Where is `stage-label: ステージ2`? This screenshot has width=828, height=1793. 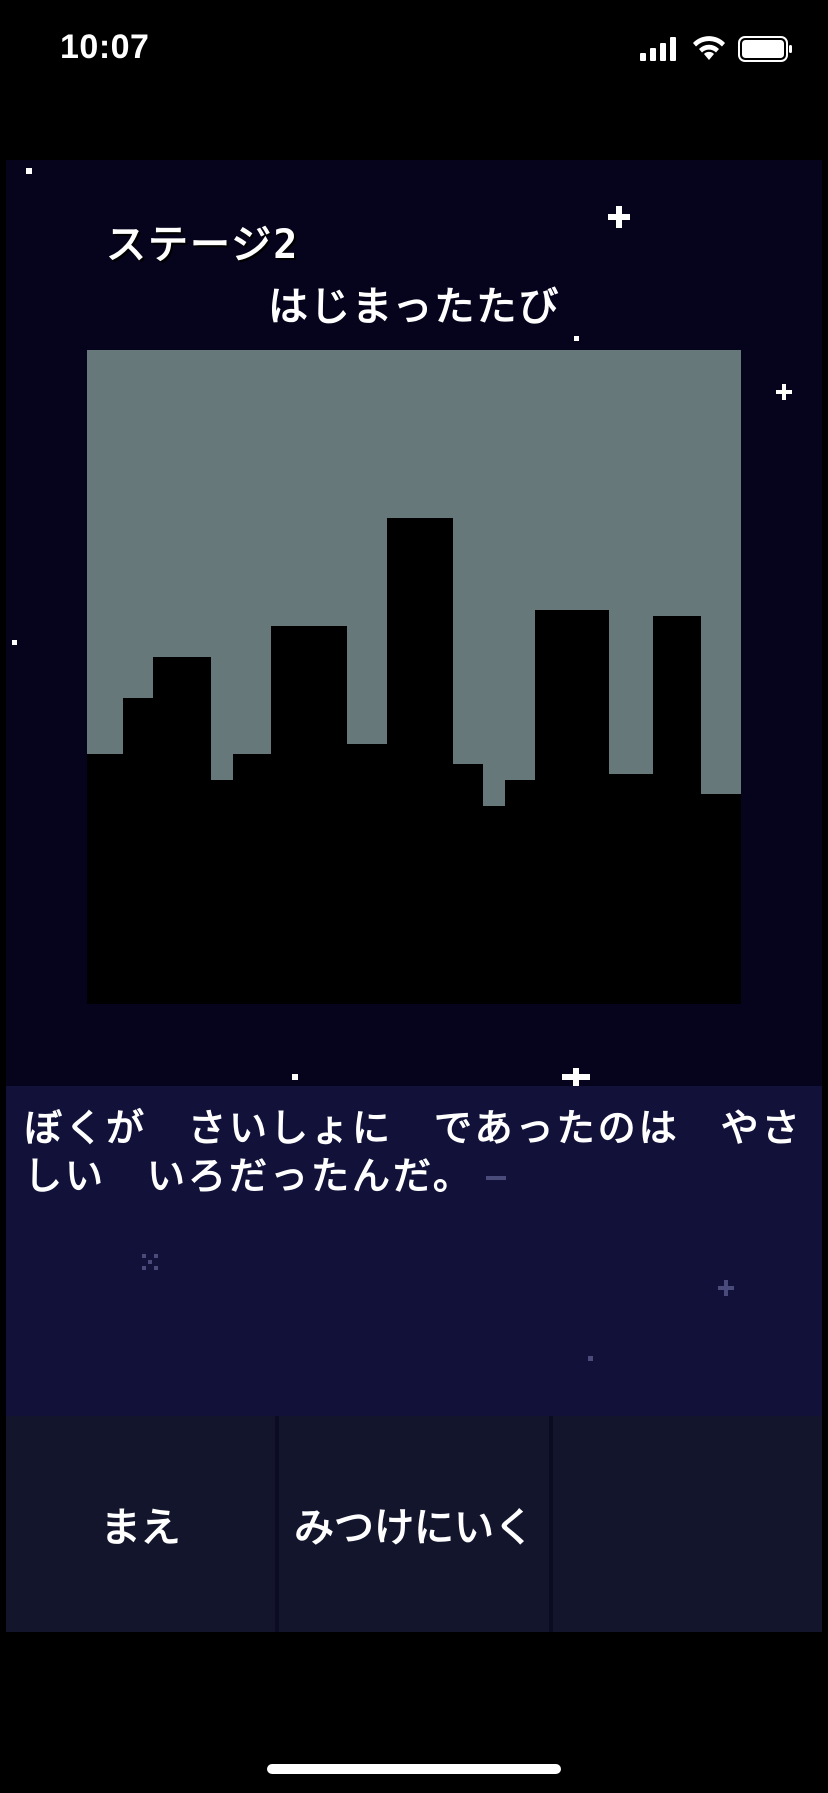
stage-label: ステージ2 is located at coordinates (203, 245).